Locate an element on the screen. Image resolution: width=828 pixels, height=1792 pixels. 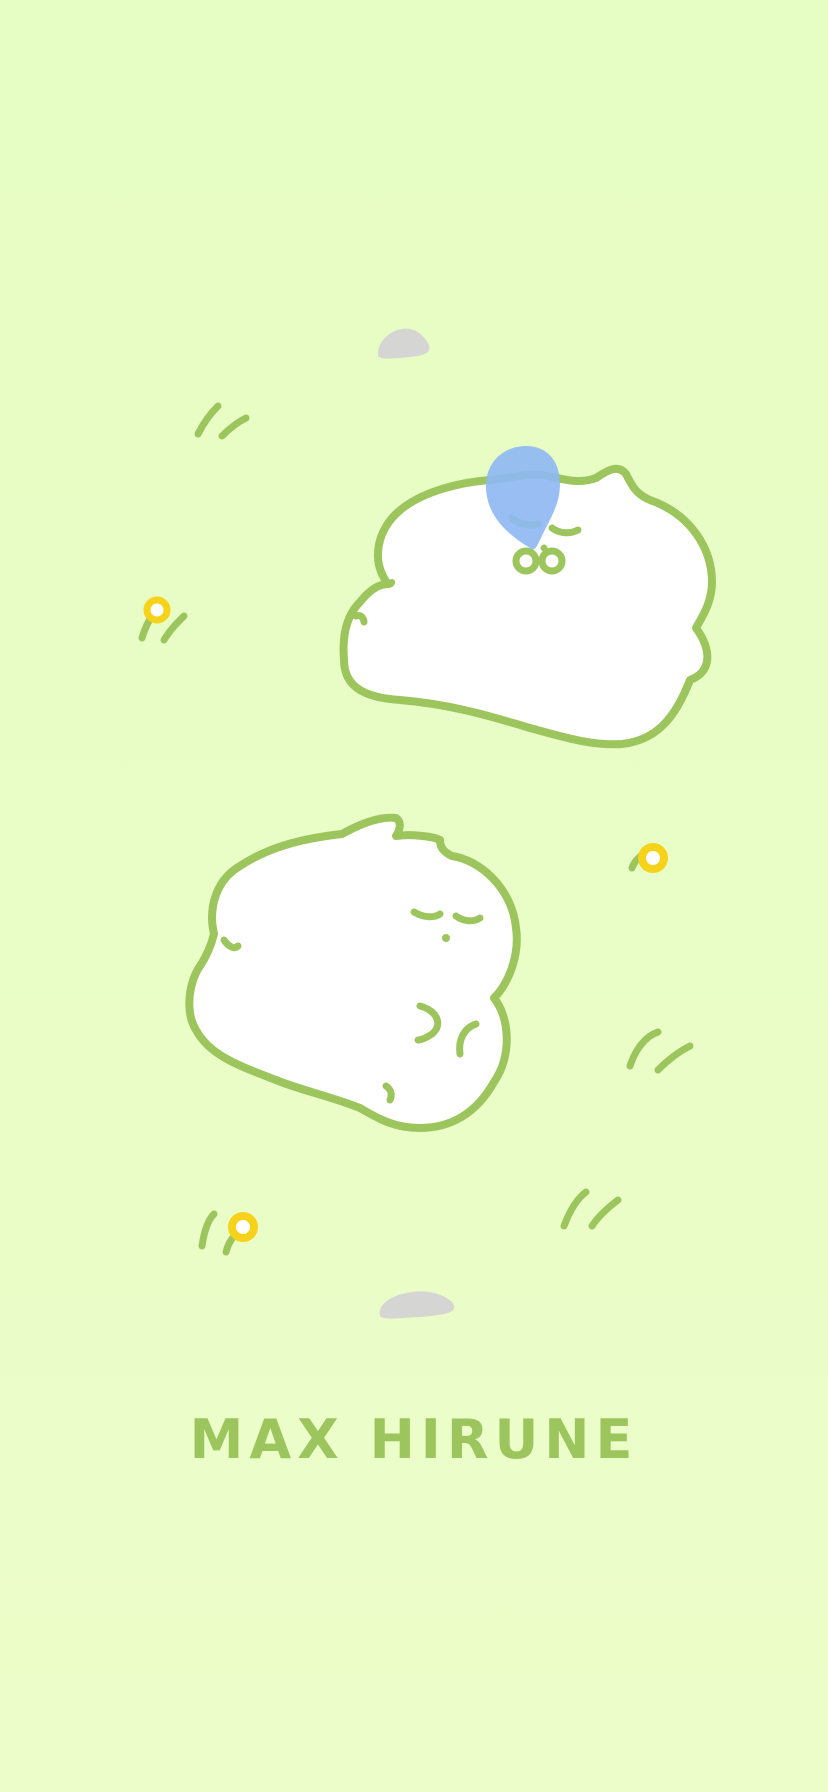
stone-icon-top is located at coordinates (403, 343).